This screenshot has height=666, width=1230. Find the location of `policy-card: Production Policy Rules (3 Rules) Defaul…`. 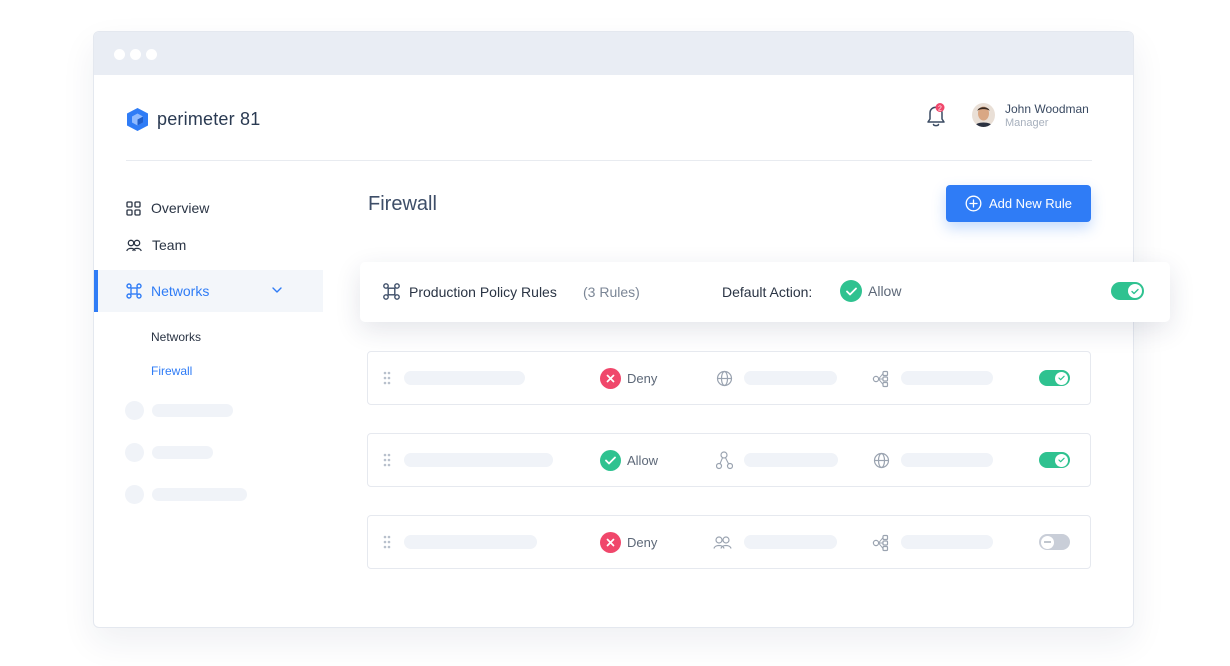

policy-card: Production Policy Rules (3 Rules) Defaul… is located at coordinates (765, 292).